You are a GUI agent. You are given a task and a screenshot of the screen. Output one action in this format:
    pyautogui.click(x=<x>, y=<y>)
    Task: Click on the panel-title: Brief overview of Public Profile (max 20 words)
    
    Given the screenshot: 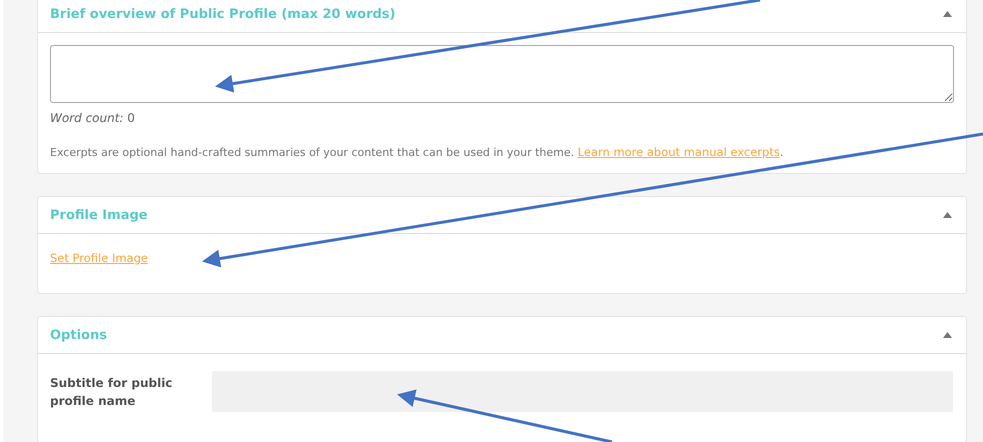 What is the action you would take?
    pyautogui.click(x=223, y=14)
    